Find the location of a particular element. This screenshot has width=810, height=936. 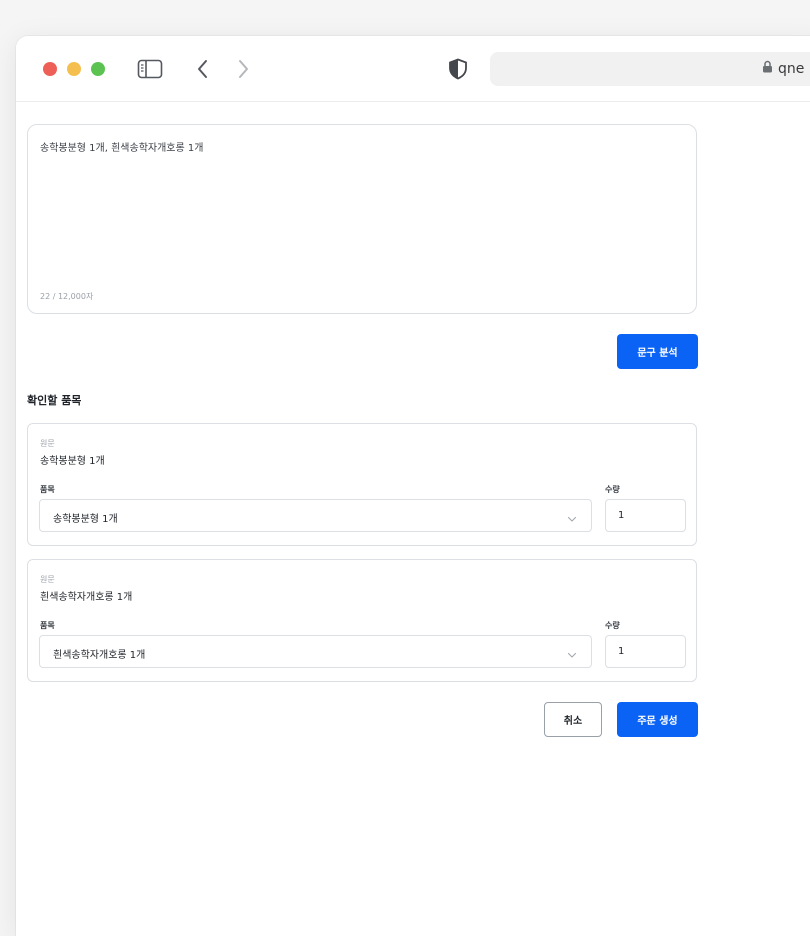

address-text: qne is located at coordinates (783, 68).